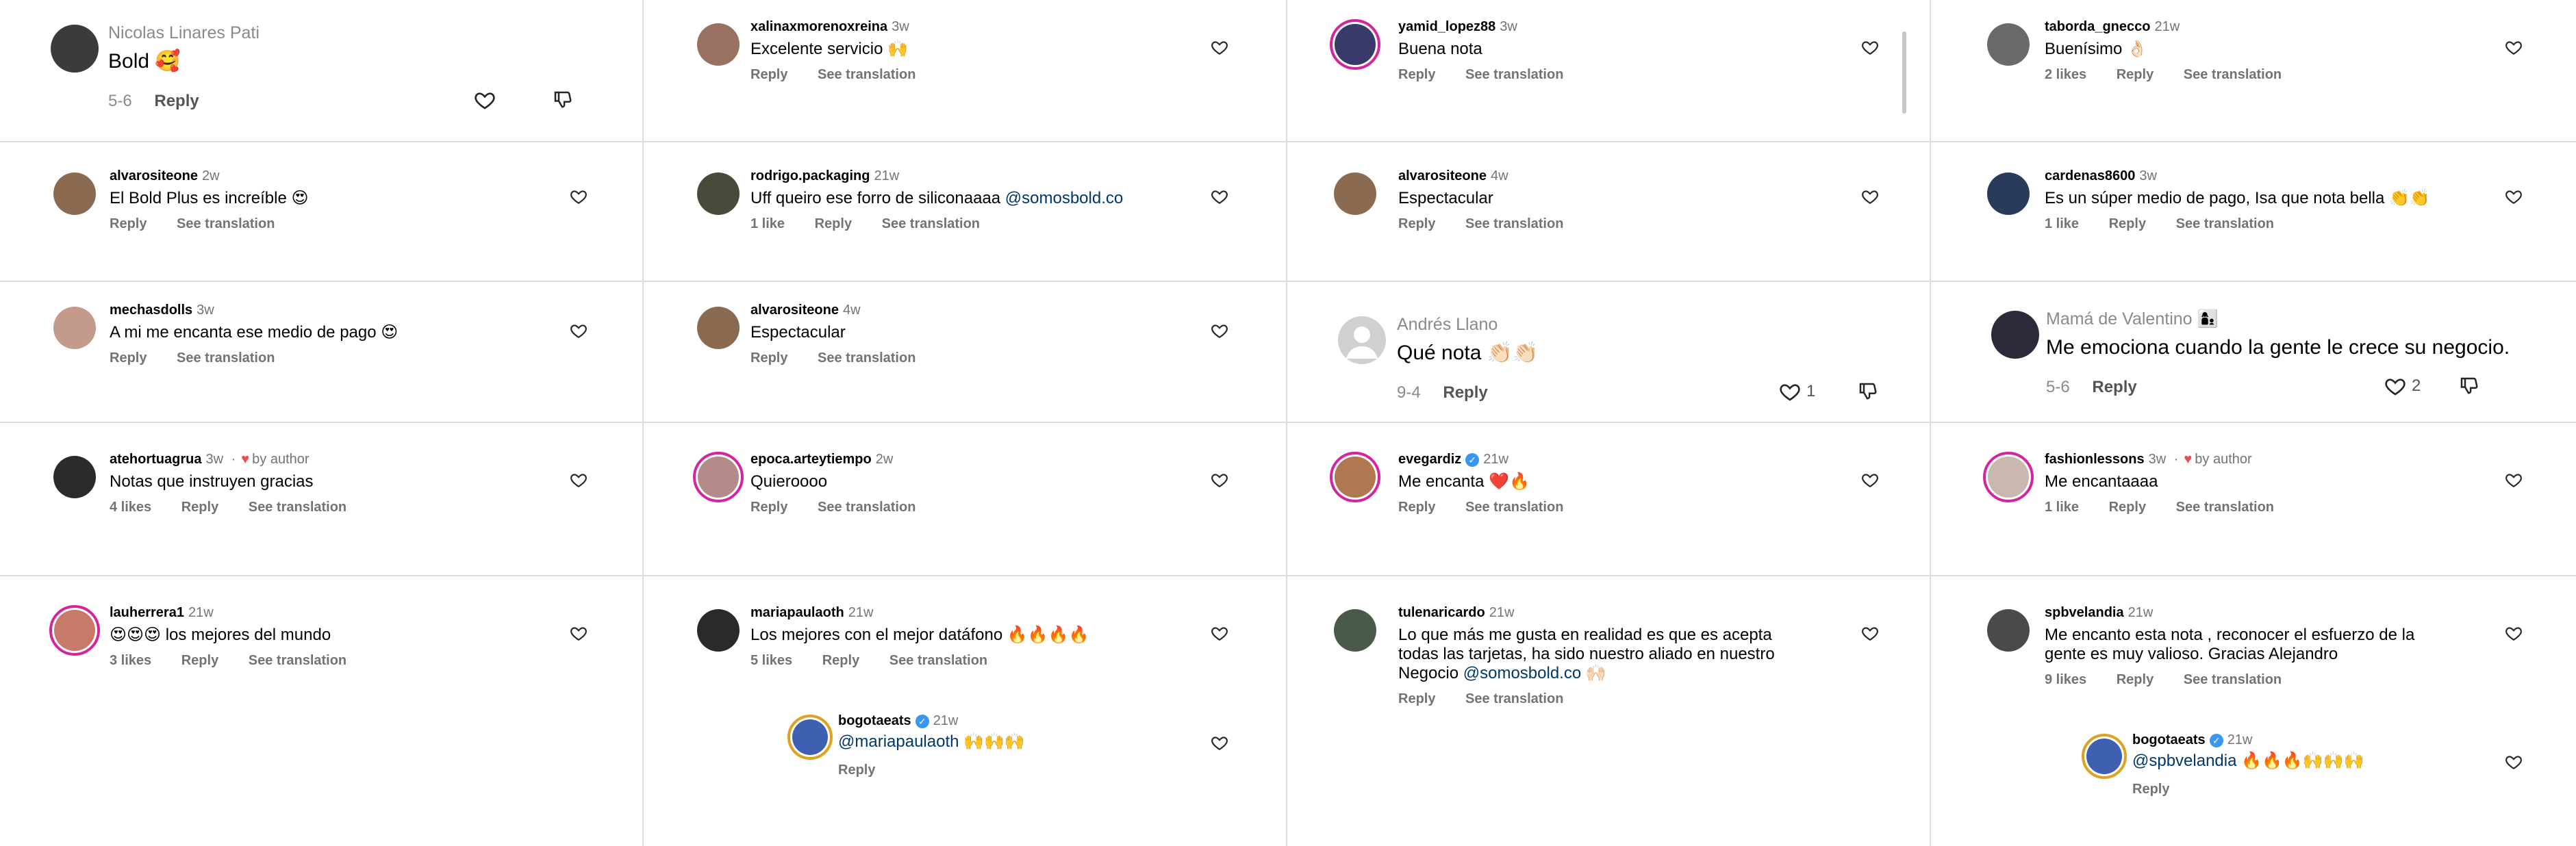 The height and width of the screenshot is (846, 2576). What do you see at coordinates (797, 613) in the screenshot?
I see `username-link: mariapaulaoth` at bounding box center [797, 613].